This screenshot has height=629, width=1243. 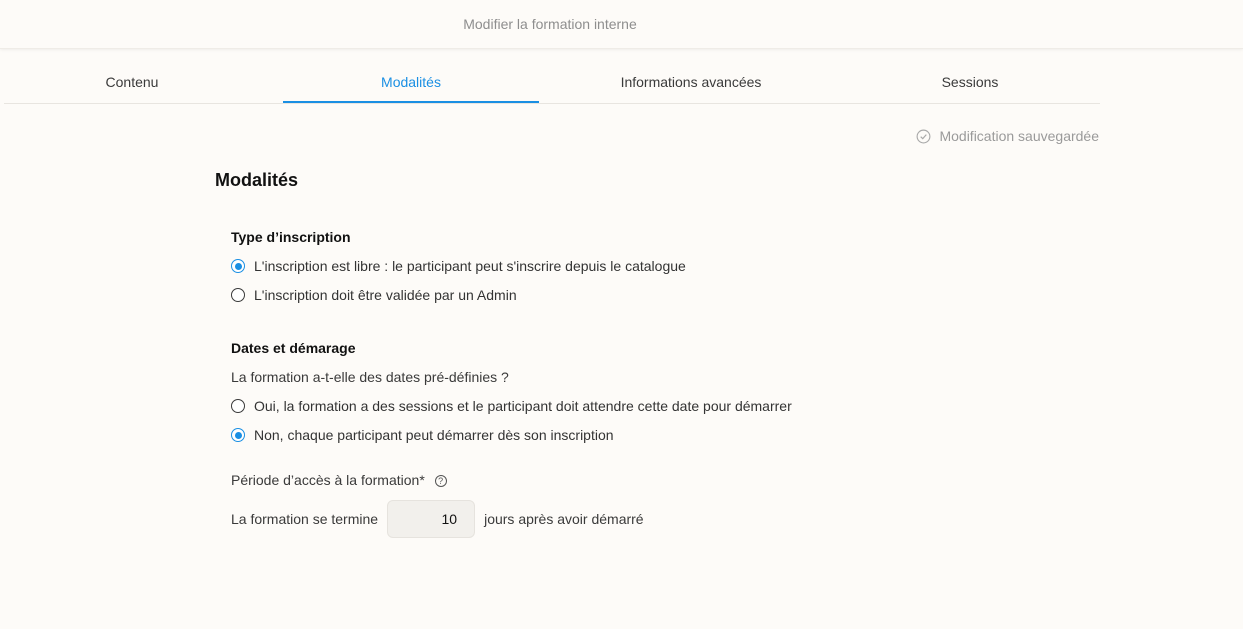 What do you see at coordinates (970, 82) in the screenshot?
I see `tab-sessions: Sessions` at bounding box center [970, 82].